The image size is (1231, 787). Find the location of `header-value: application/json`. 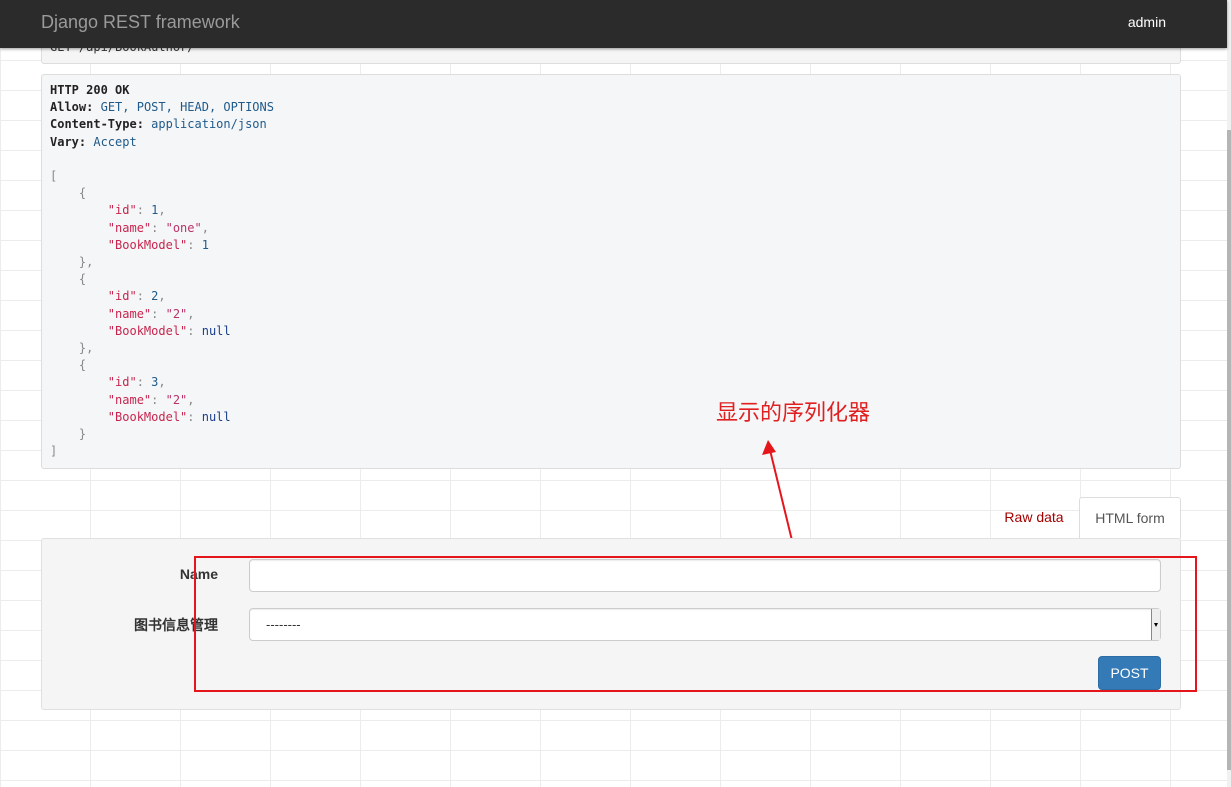

header-value: application/json is located at coordinates (209, 124).